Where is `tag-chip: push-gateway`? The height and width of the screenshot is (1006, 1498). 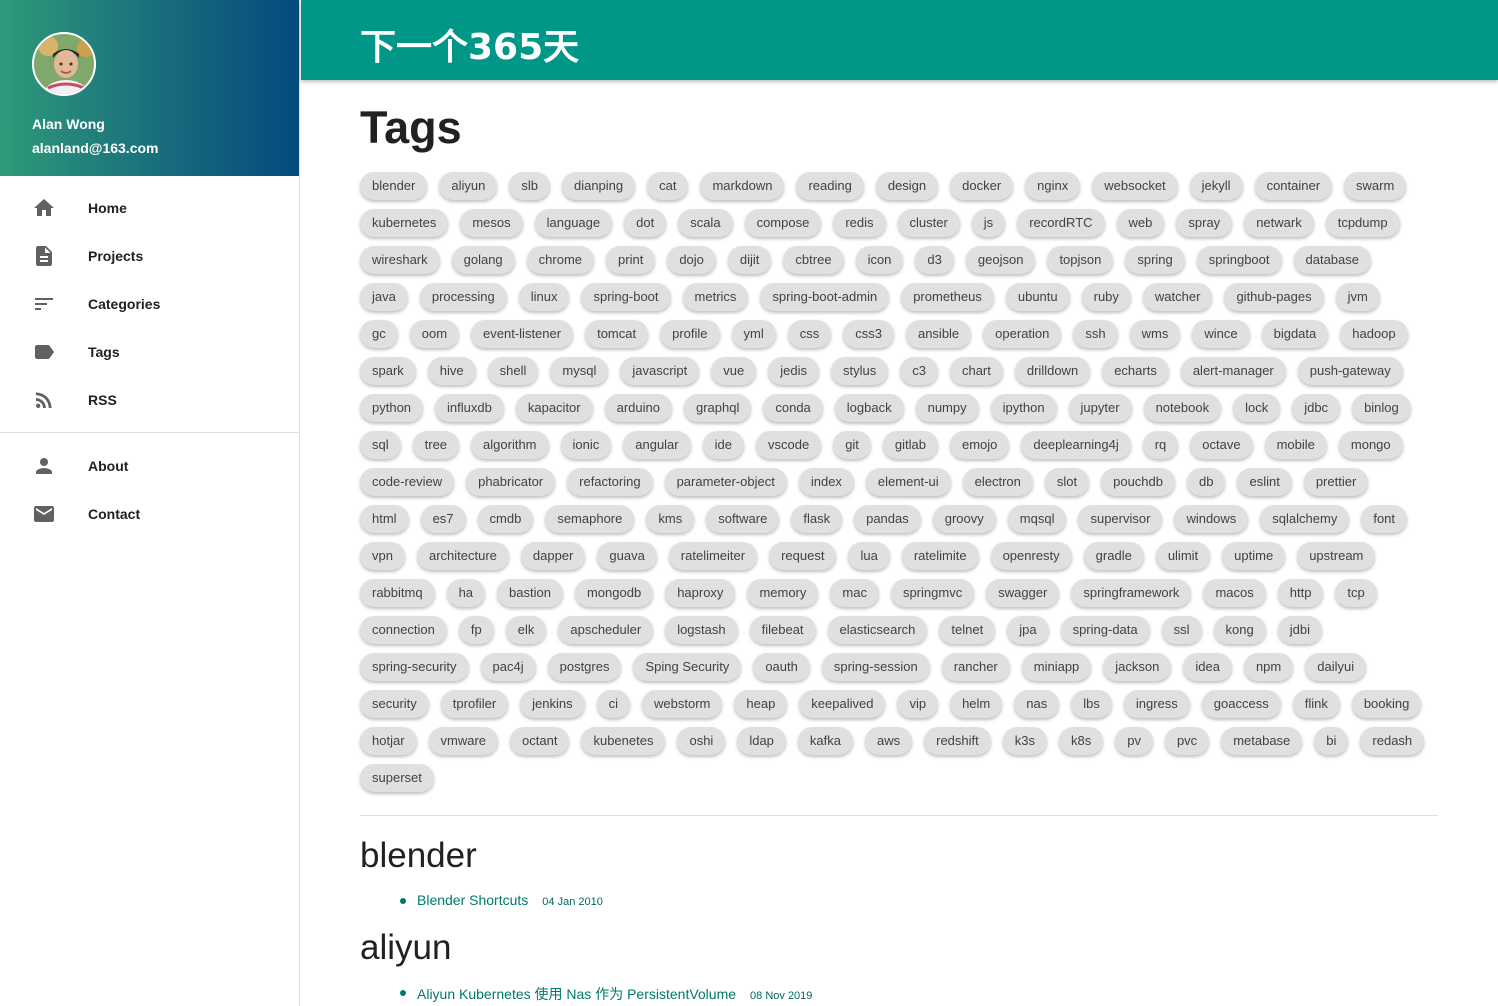
tag-chip: push-gateway is located at coordinates (1350, 371).